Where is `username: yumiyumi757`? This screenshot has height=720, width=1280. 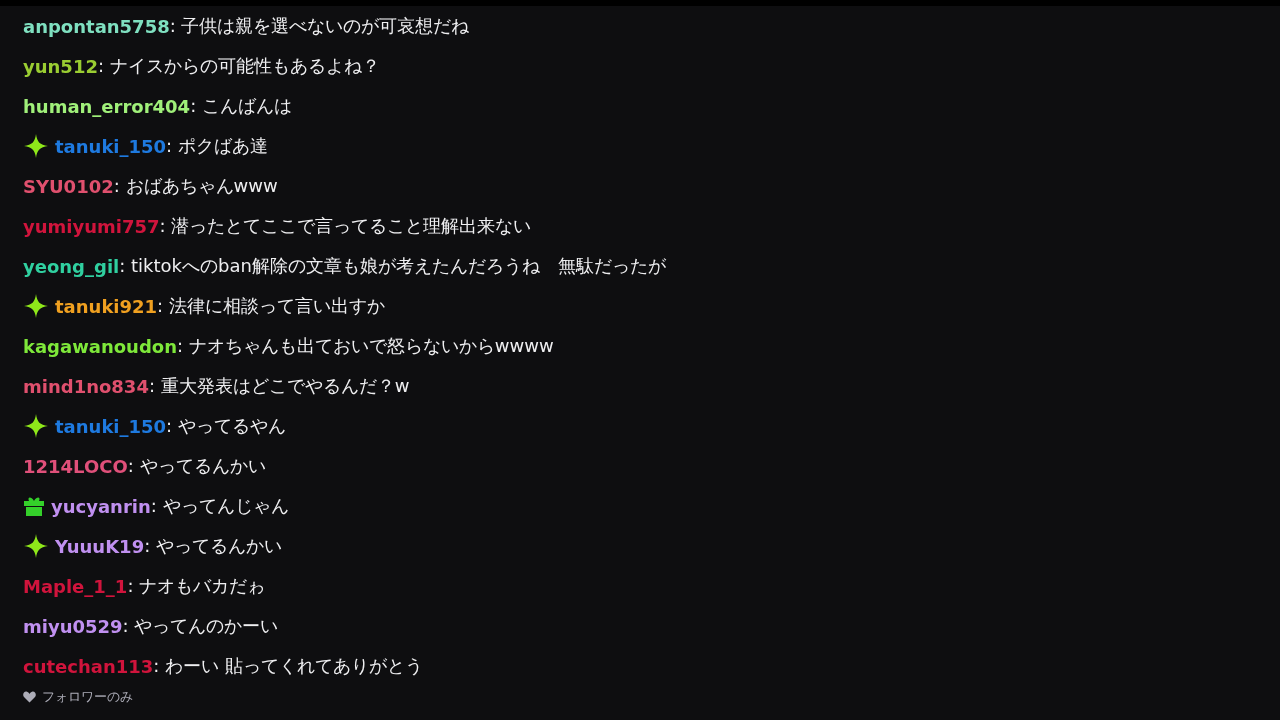 username: yumiyumi757 is located at coordinates (91, 226).